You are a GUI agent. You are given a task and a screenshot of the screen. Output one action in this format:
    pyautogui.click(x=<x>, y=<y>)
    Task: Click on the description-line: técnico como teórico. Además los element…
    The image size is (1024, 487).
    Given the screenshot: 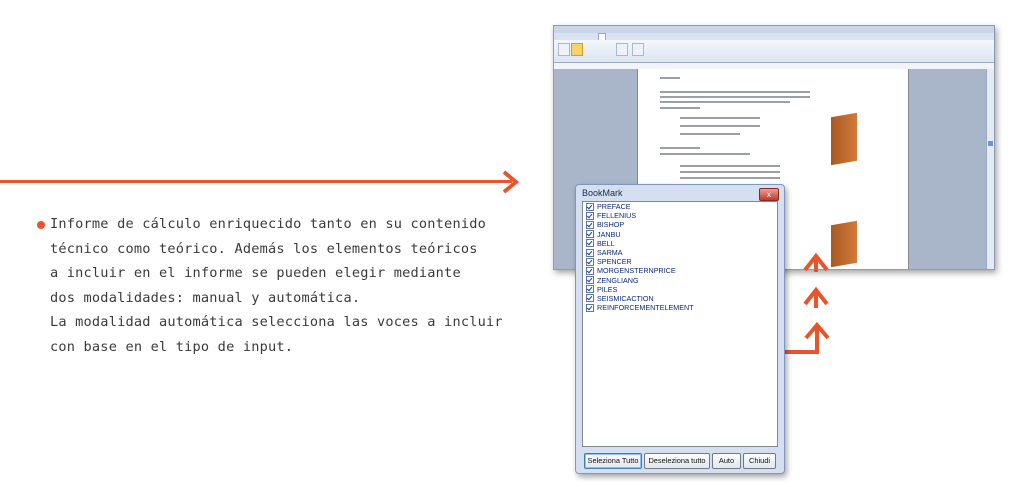 What is the action you would take?
    pyautogui.click(x=264, y=248)
    